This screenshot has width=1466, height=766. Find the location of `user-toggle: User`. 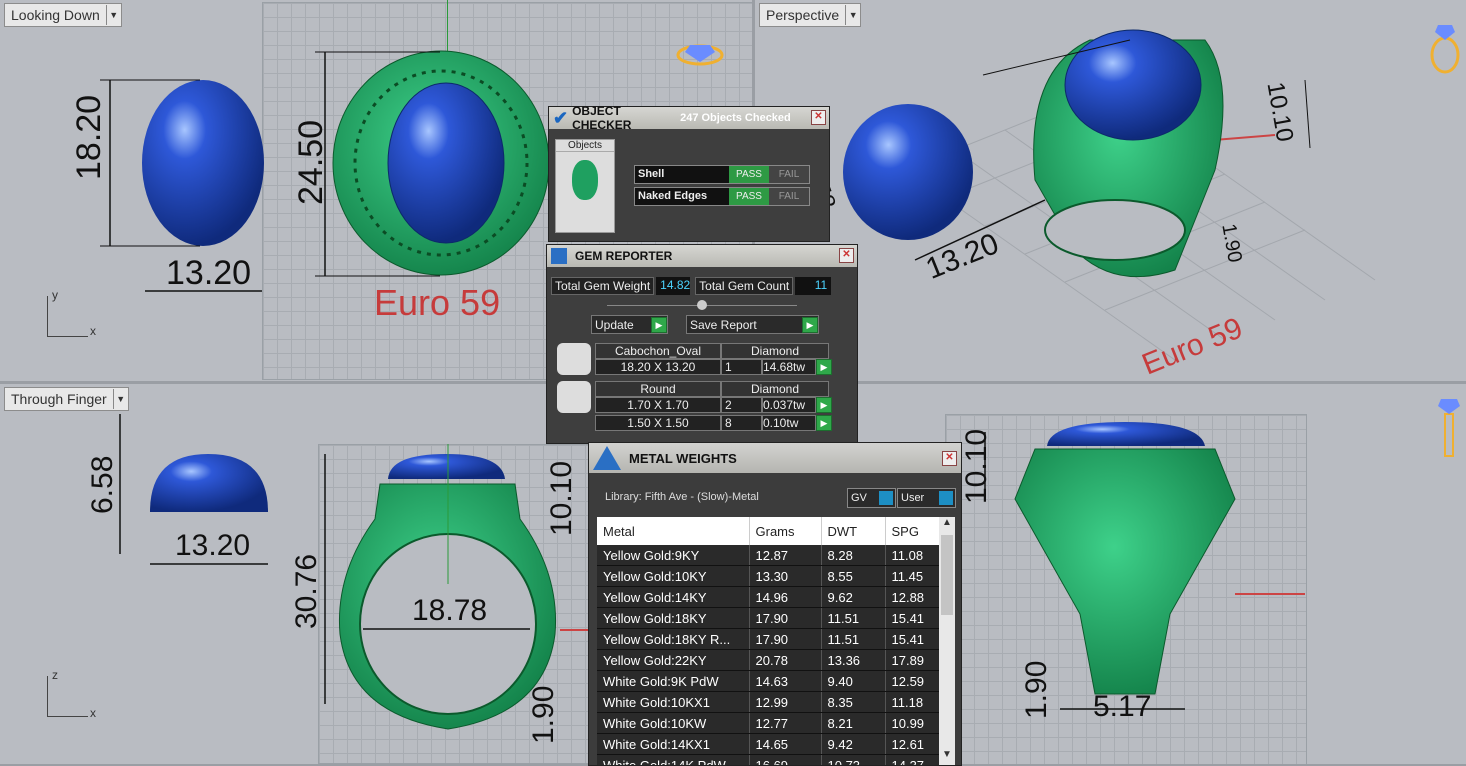

user-toggle: User is located at coordinates (926, 498).